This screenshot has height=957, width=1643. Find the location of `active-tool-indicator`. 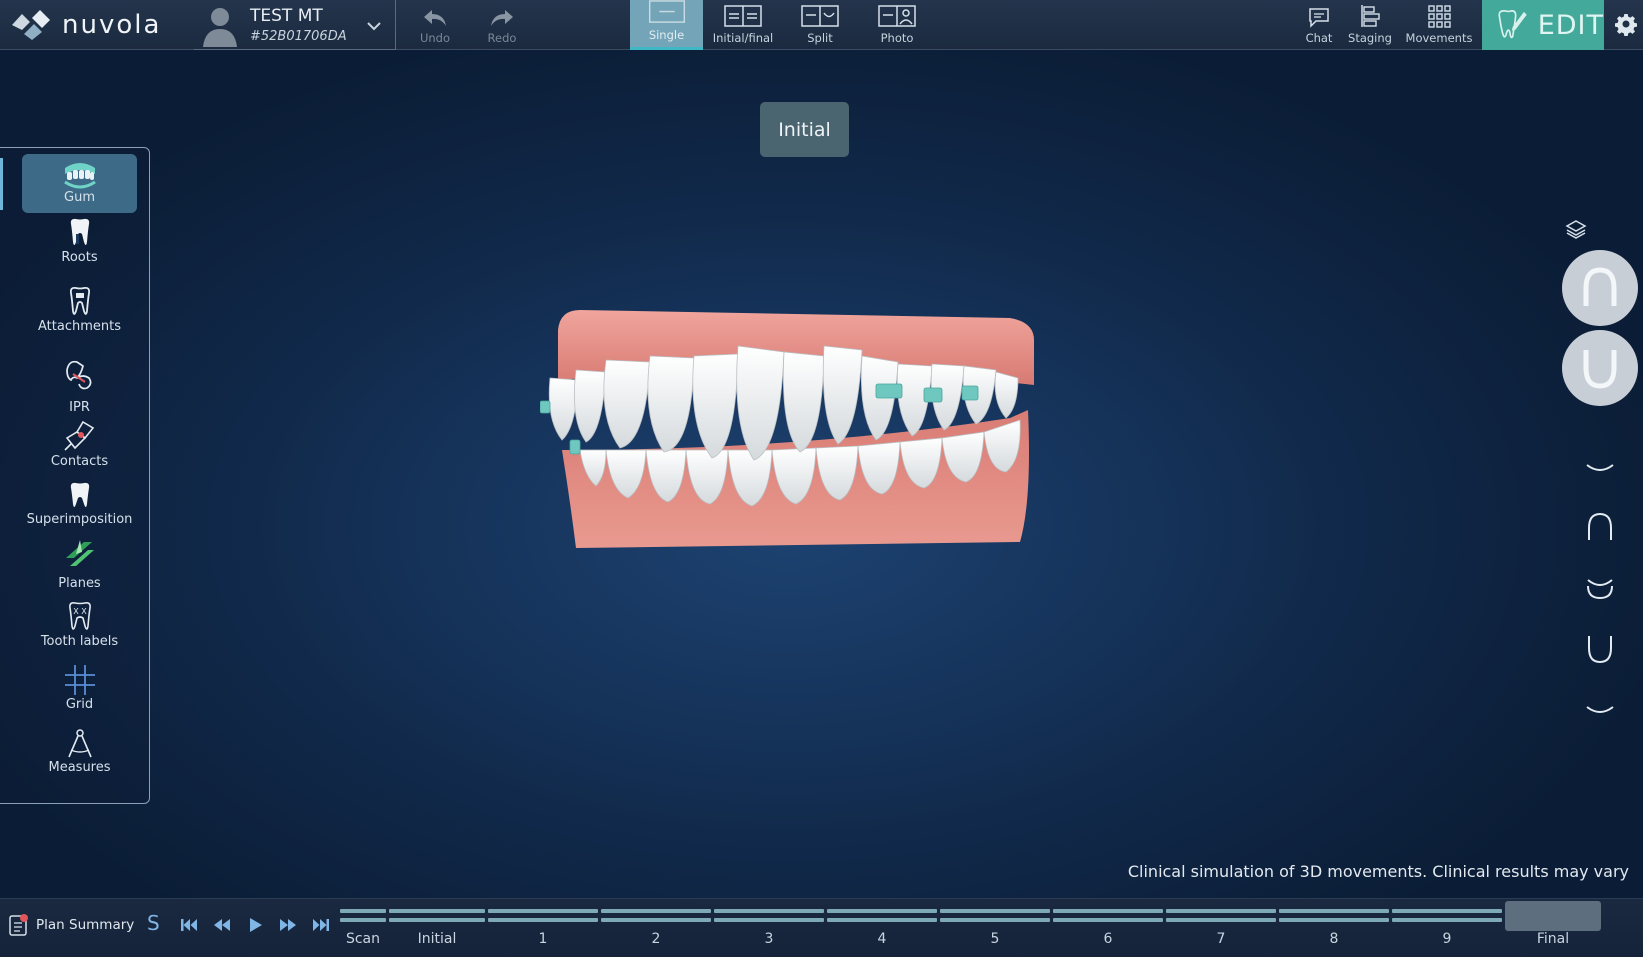

active-tool-indicator is located at coordinates (1, 184).